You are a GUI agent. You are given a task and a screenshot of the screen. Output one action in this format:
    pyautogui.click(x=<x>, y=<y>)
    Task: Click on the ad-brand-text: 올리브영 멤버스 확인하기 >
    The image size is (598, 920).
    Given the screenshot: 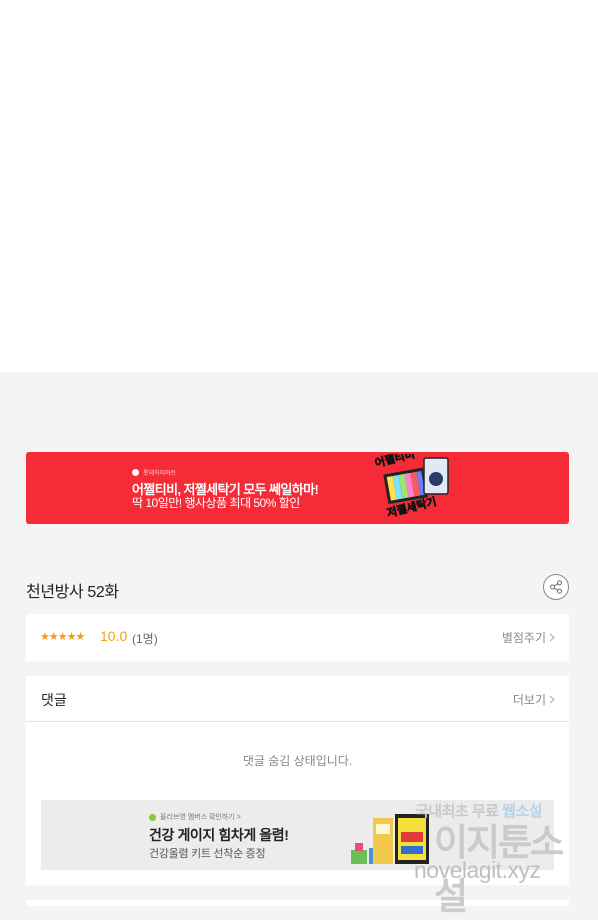 What is the action you would take?
    pyautogui.click(x=200, y=817)
    